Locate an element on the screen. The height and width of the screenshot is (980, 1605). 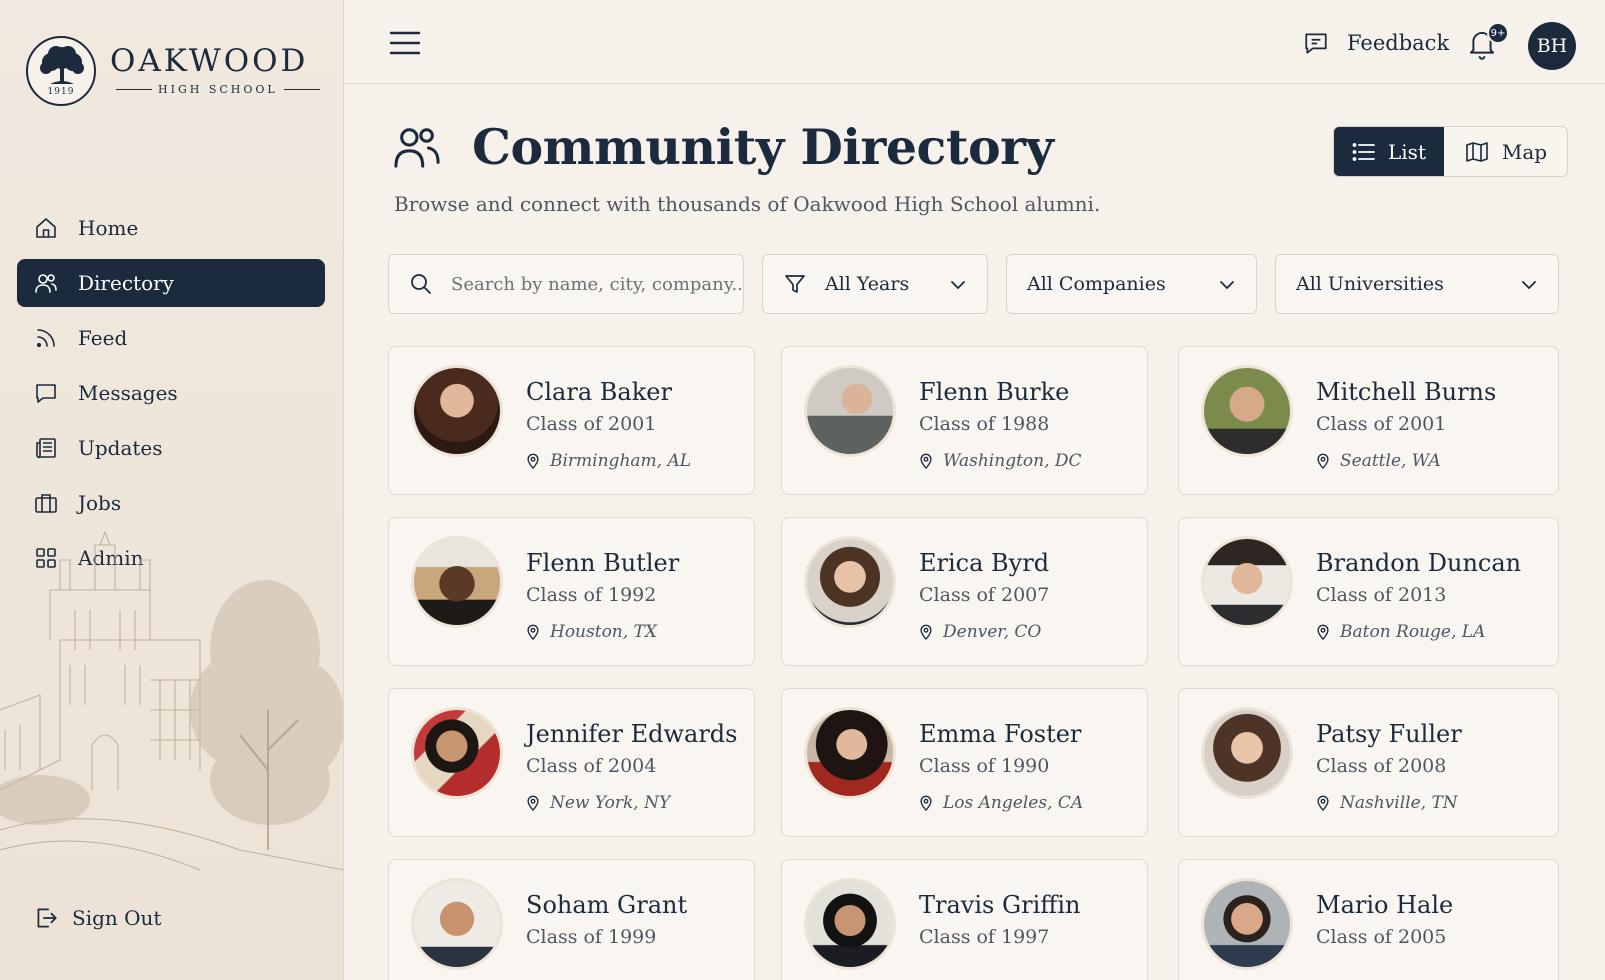
alumni-card: Mitchell Burns Class of 2001 Seattle, WA is located at coordinates (1368, 420).